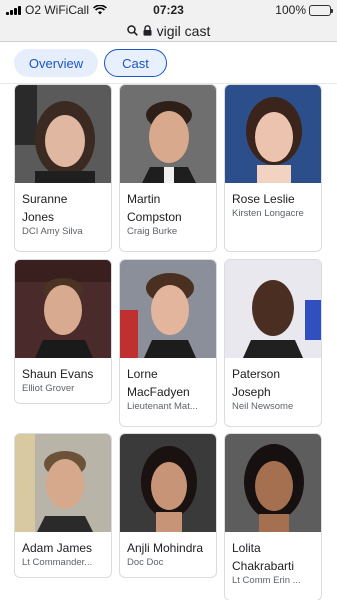  Describe the element at coordinates (263, 406) in the screenshot. I see `character-name: Neil Newsome` at that location.